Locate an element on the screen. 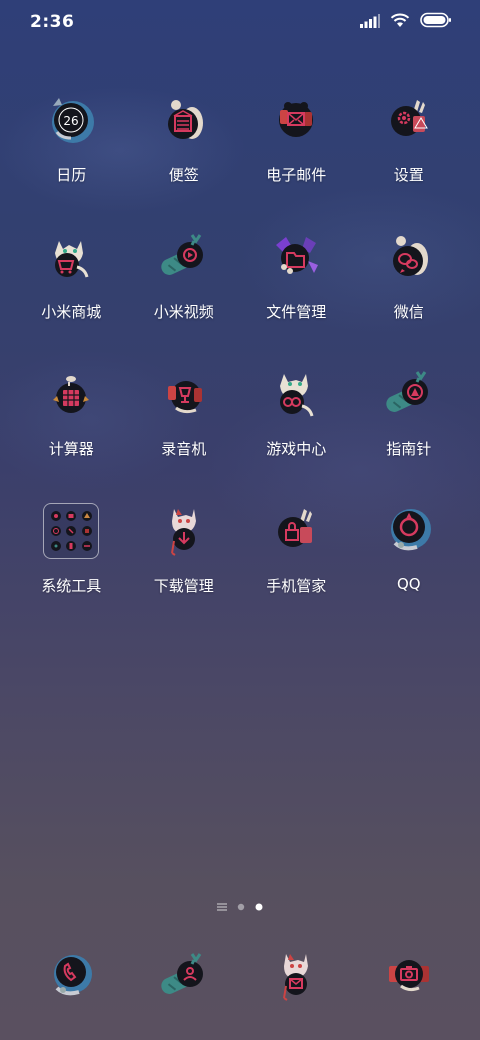 The image size is (480, 1040). app-mi-video: 小米视频 is located at coordinates (184, 293).